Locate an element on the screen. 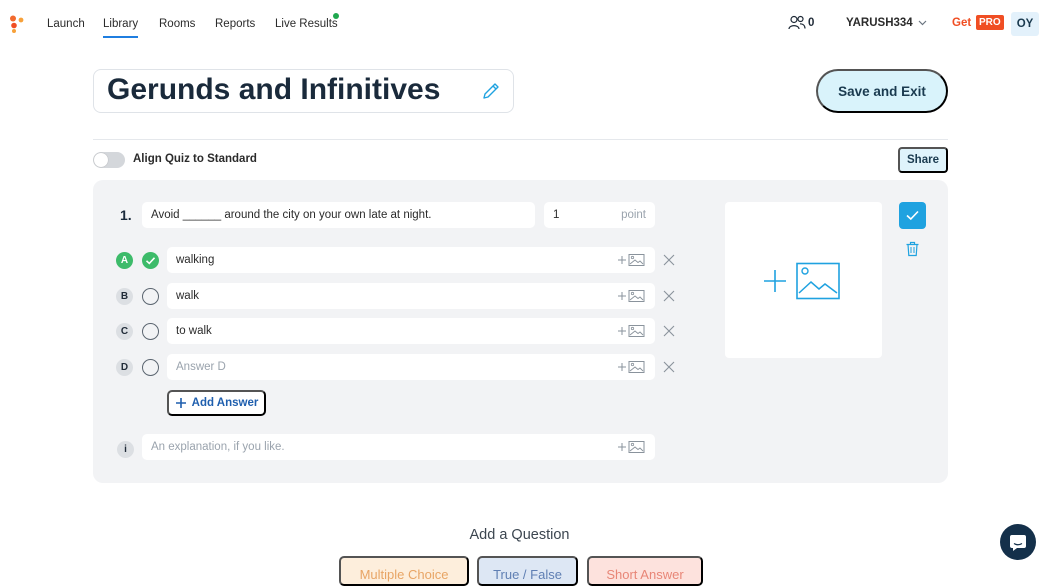 The height and width of the screenshot is (586, 1039). nav-rooms: Rooms is located at coordinates (177, 24).